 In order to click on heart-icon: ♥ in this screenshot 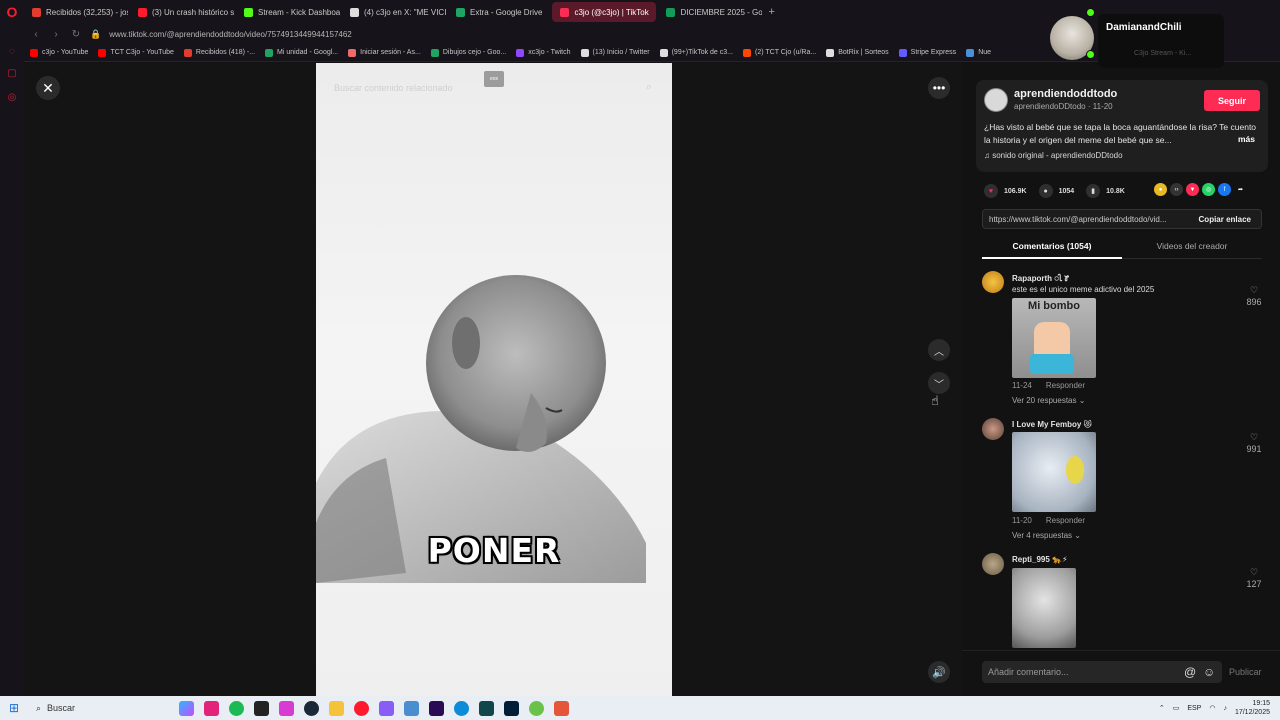, I will do `click(991, 191)`.